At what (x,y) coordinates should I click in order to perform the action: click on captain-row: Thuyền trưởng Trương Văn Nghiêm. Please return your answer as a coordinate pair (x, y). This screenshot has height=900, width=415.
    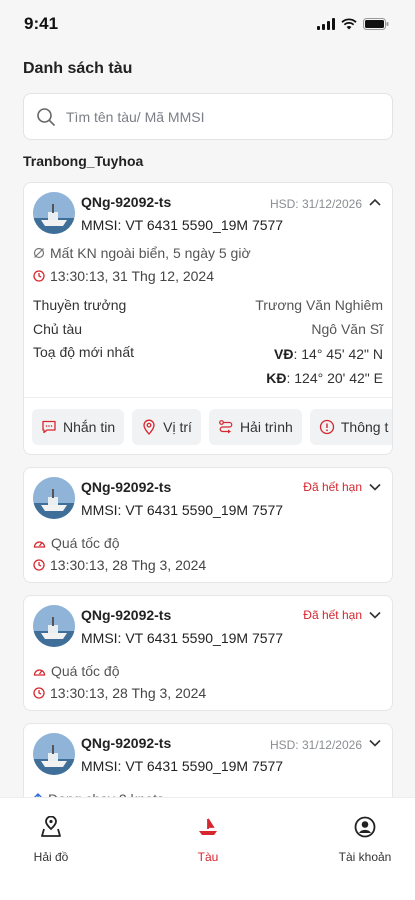
    Looking at the image, I should click on (208, 305).